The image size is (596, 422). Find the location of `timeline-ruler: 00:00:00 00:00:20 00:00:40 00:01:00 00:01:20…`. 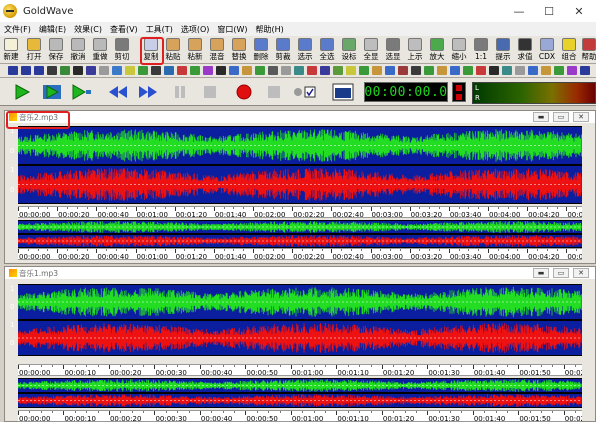

timeline-ruler: 00:00:00 00:00:20 00:00:40 00:01:00 00:01:20… is located at coordinates (300, 212).